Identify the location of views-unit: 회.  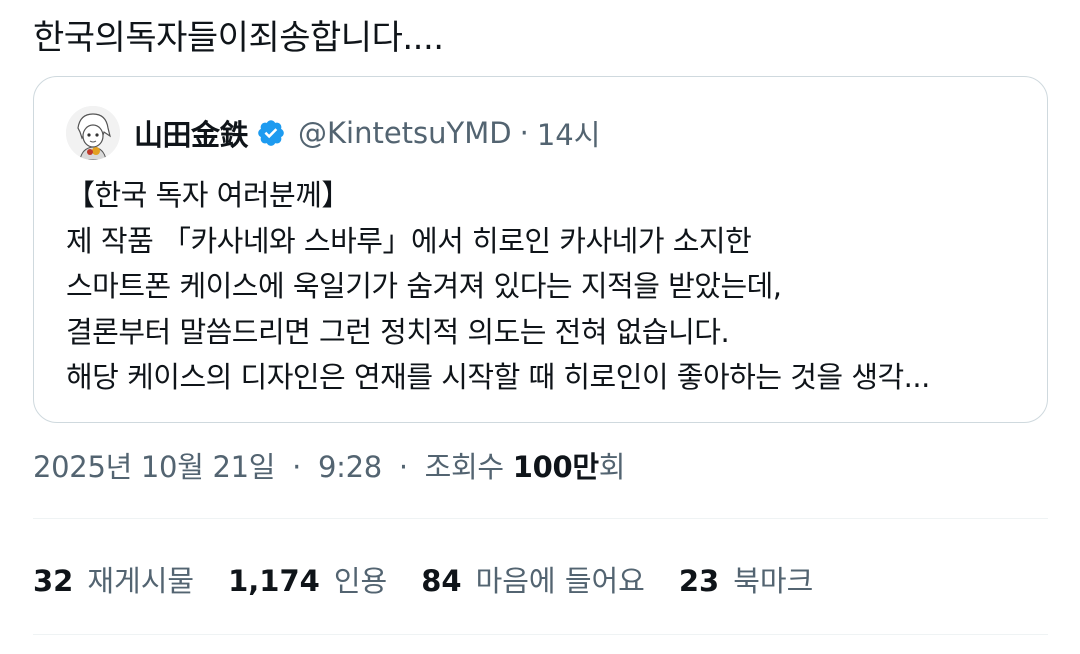
(612, 467).